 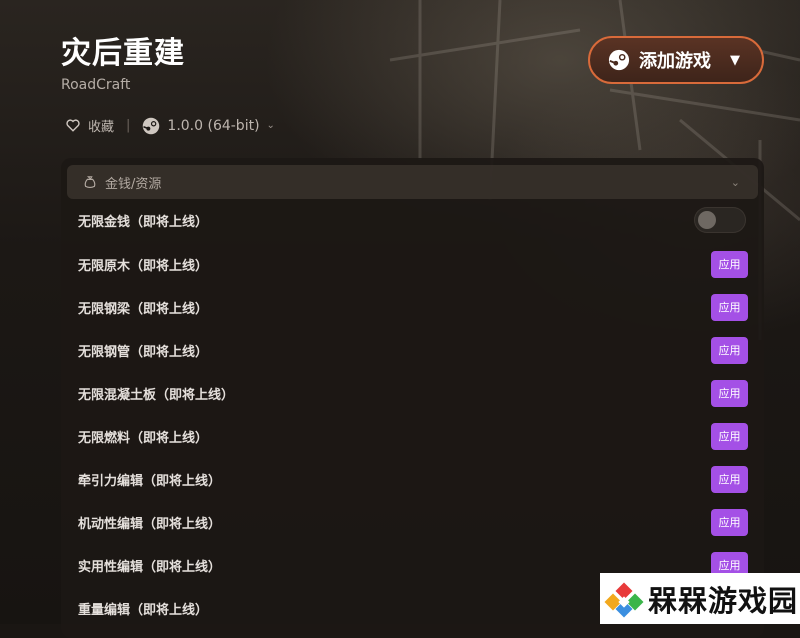 I want to click on cheat-label: 机动性编辑（即将上线）, so click(x=150, y=524).